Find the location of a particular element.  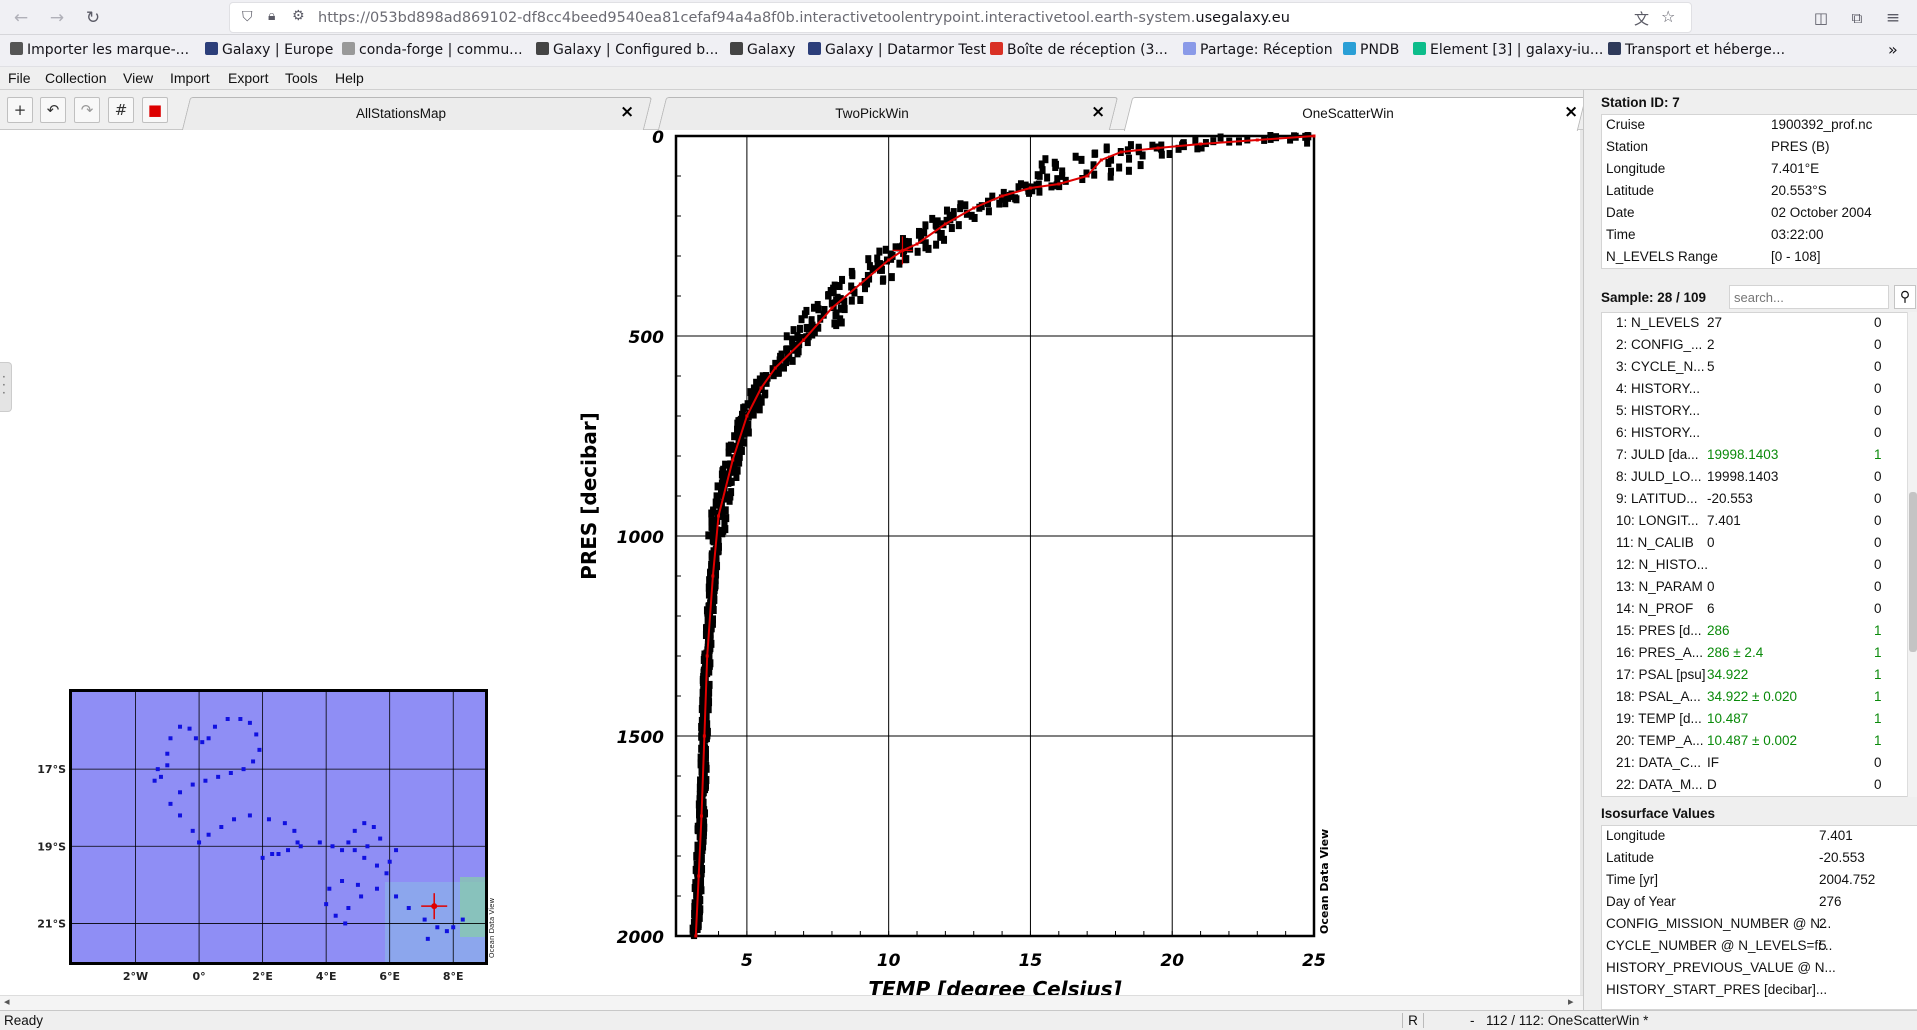

sample-row: 4: HISTORY... 0 is located at coordinates (1757, 390).